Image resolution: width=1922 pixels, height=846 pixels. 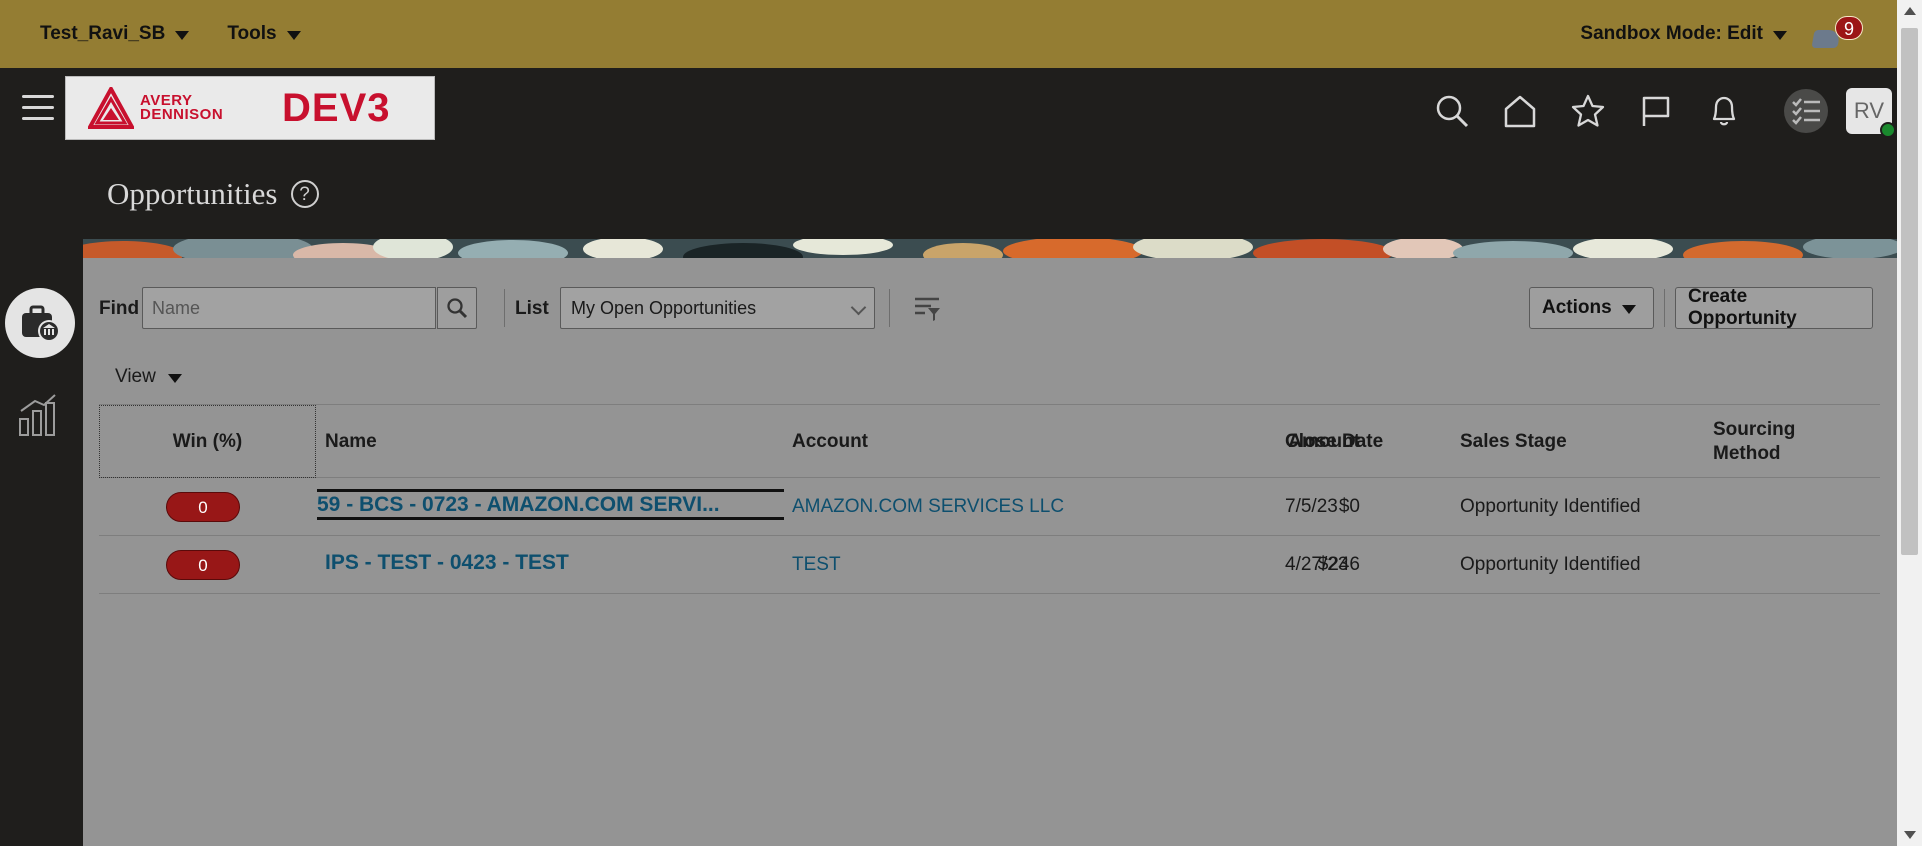 What do you see at coordinates (1869, 110) in the screenshot?
I see `avatar-initials: RV` at bounding box center [1869, 110].